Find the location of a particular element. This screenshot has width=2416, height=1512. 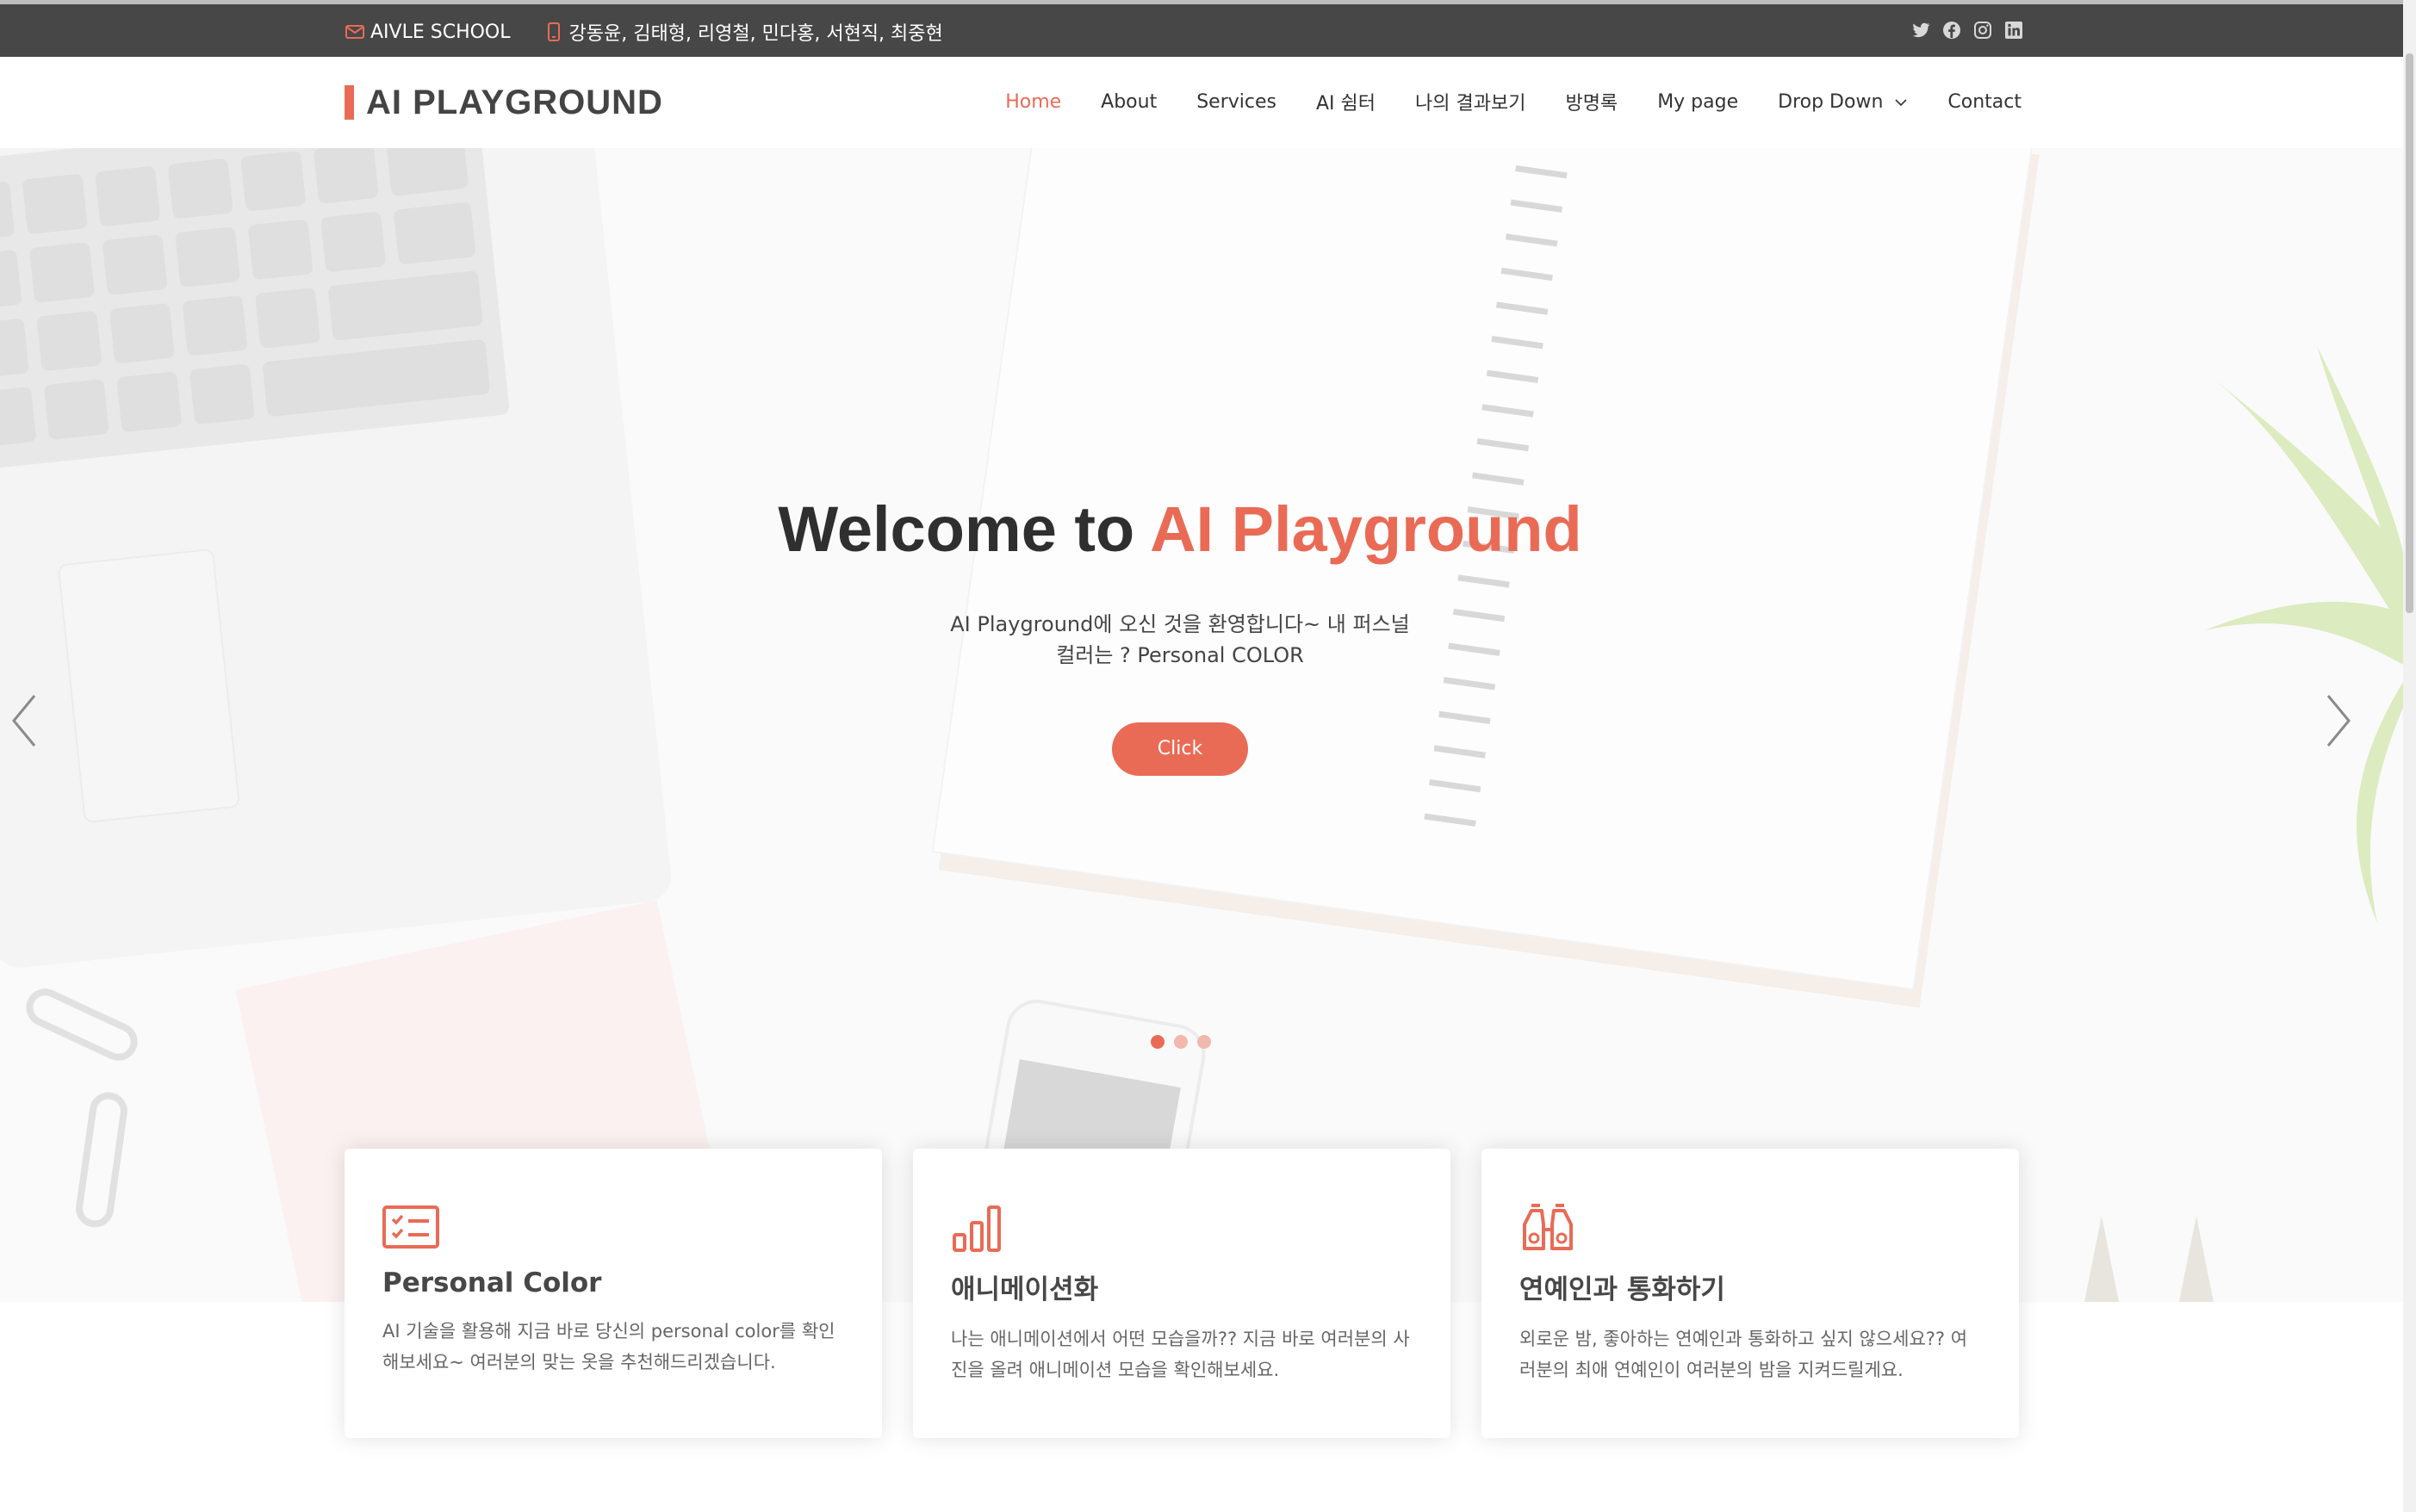

hero-click-button: Click is located at coordinates (1180, 749).